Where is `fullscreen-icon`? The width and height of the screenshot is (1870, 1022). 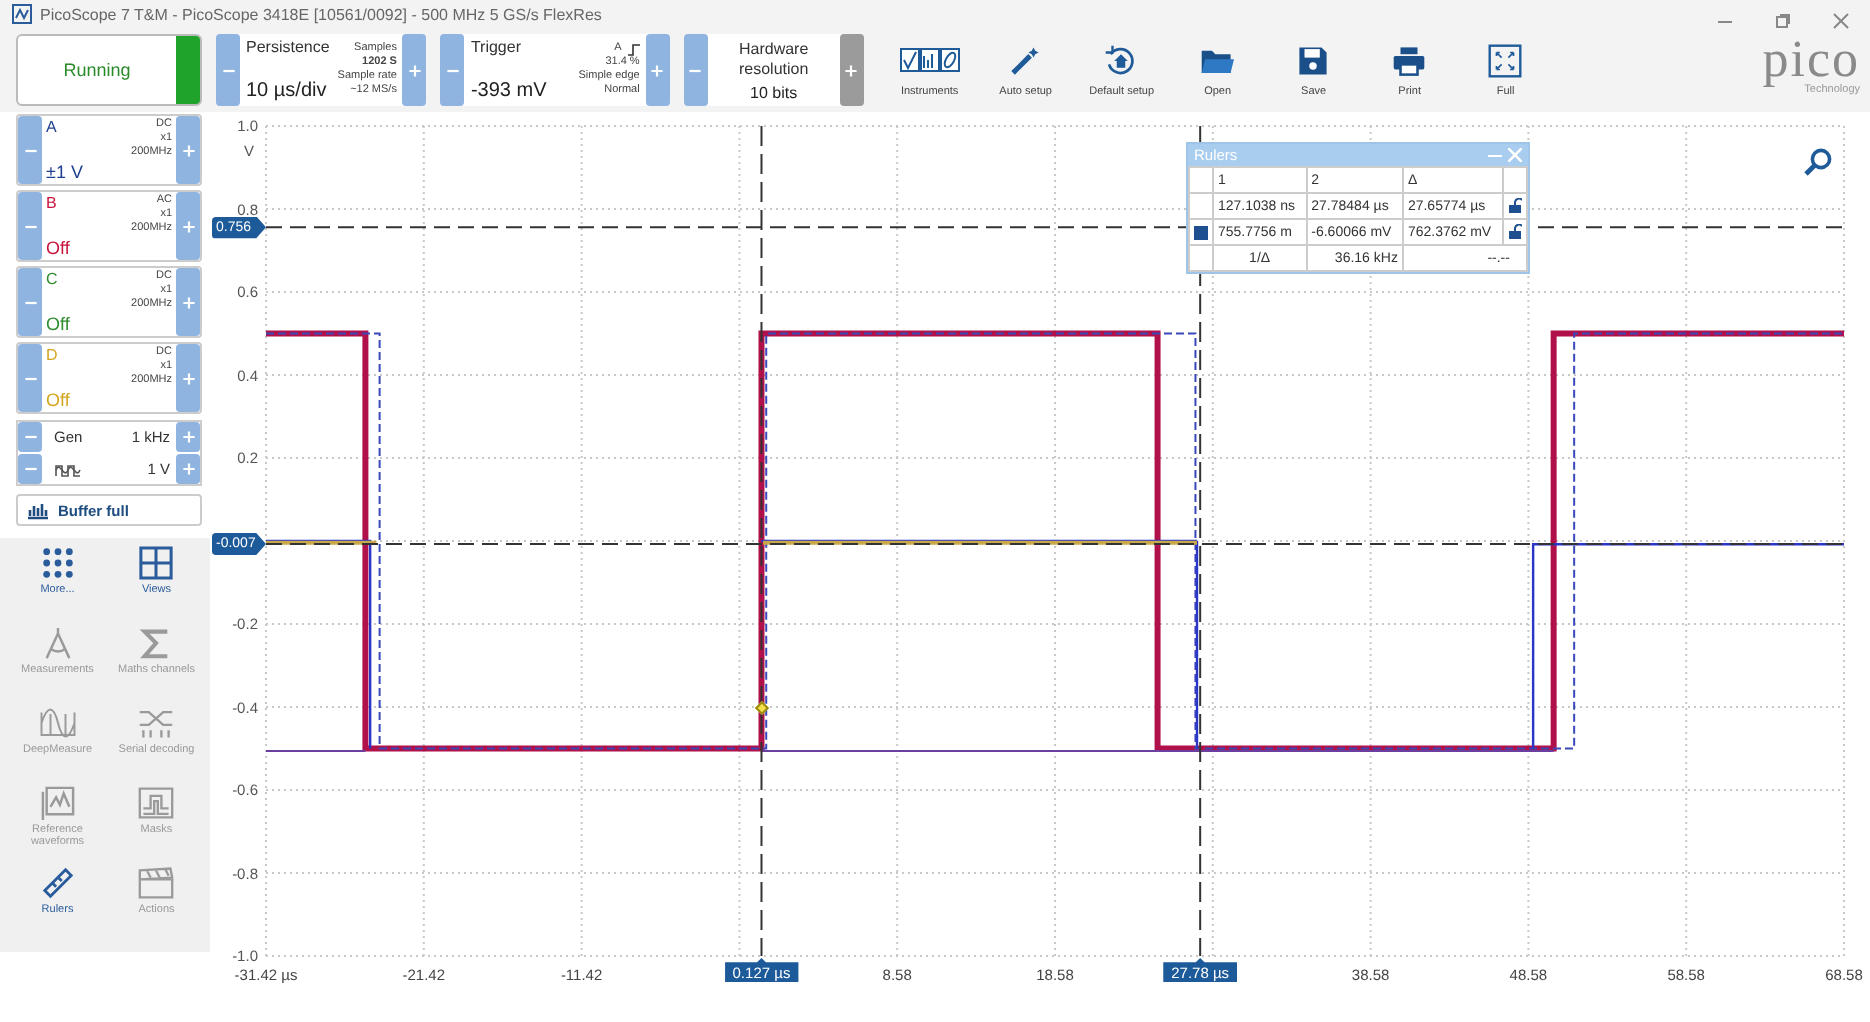
fullscreen-icon is located at coordinates (1505, 60).